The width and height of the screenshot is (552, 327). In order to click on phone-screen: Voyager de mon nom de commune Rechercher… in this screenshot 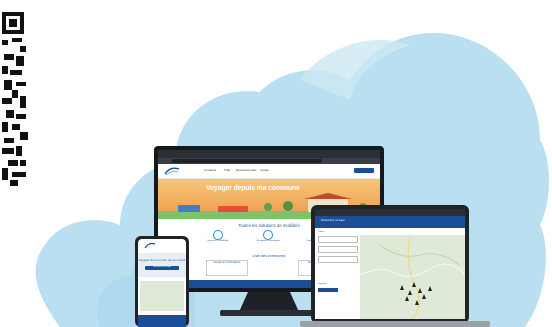, I will do `click(162, 283)`.